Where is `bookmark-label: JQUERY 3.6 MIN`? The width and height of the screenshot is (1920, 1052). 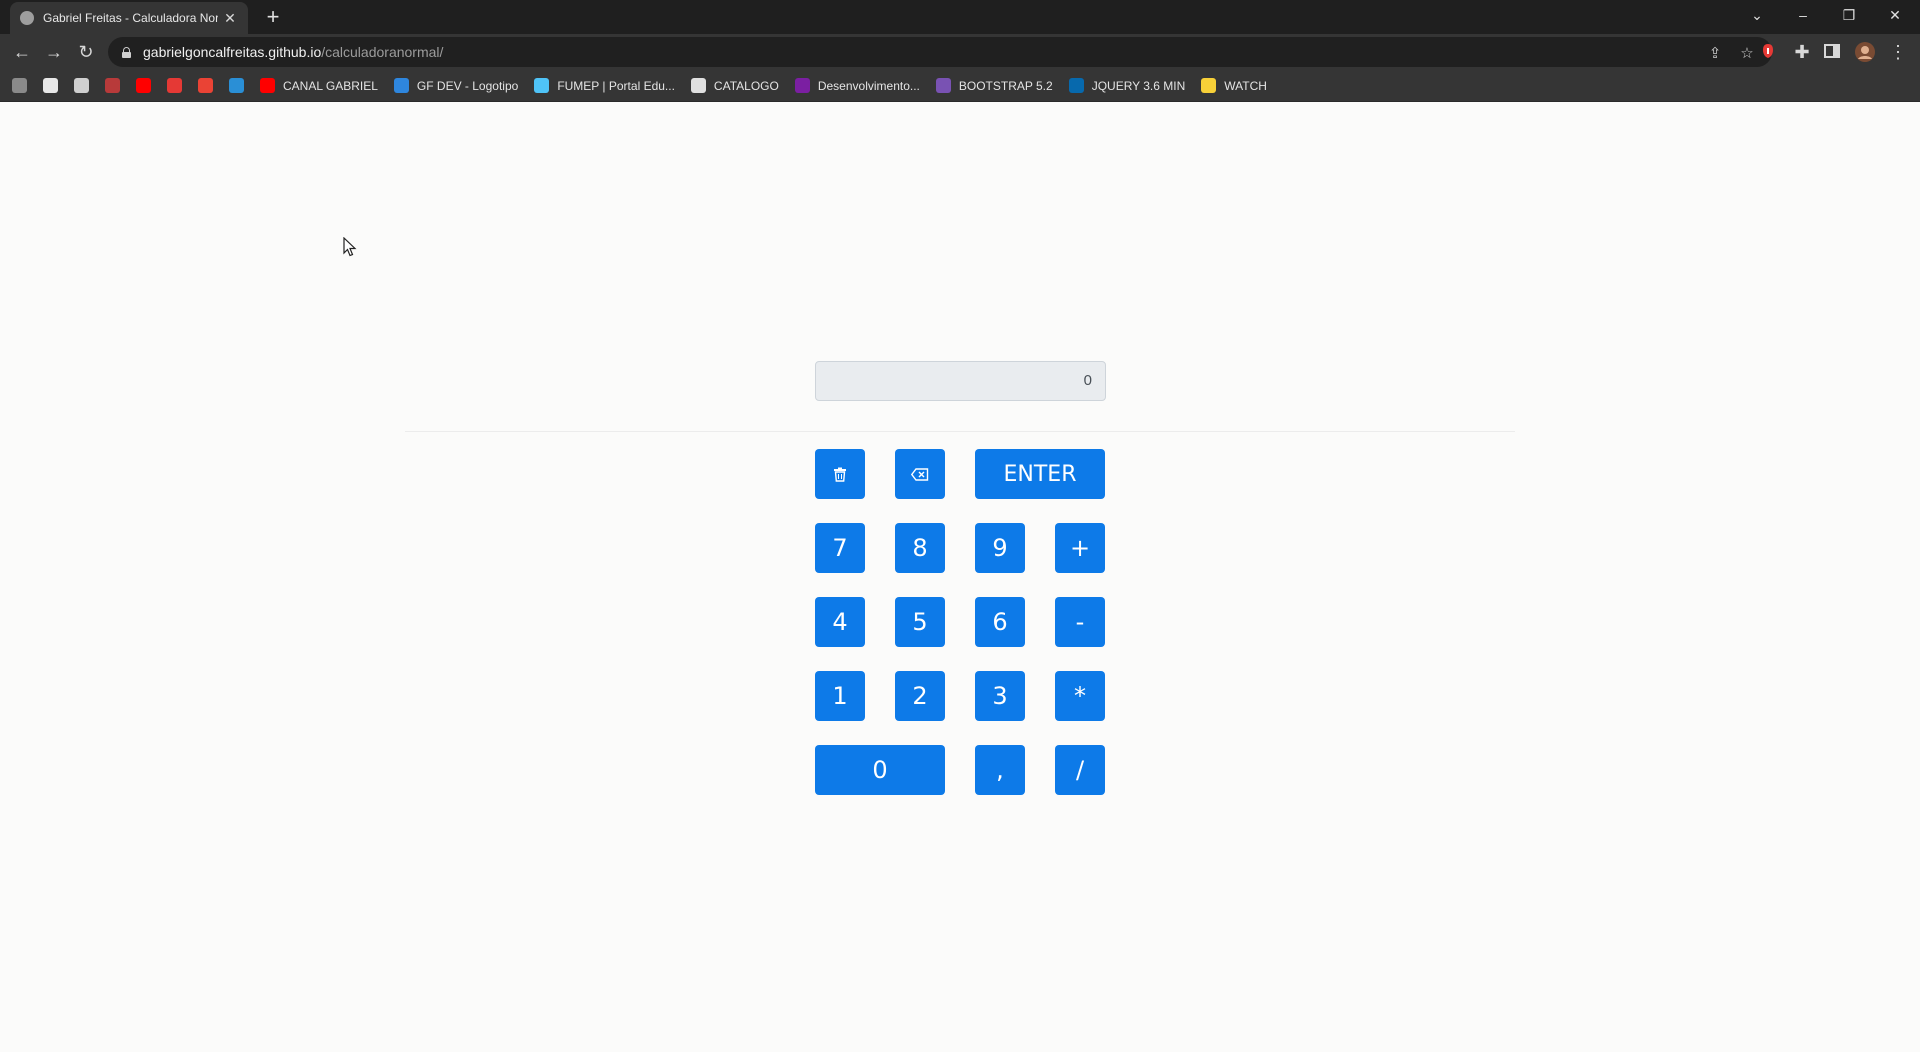 bookmark-label: JQUERY 3.6 MIN is located at coordinates (1138, 85).